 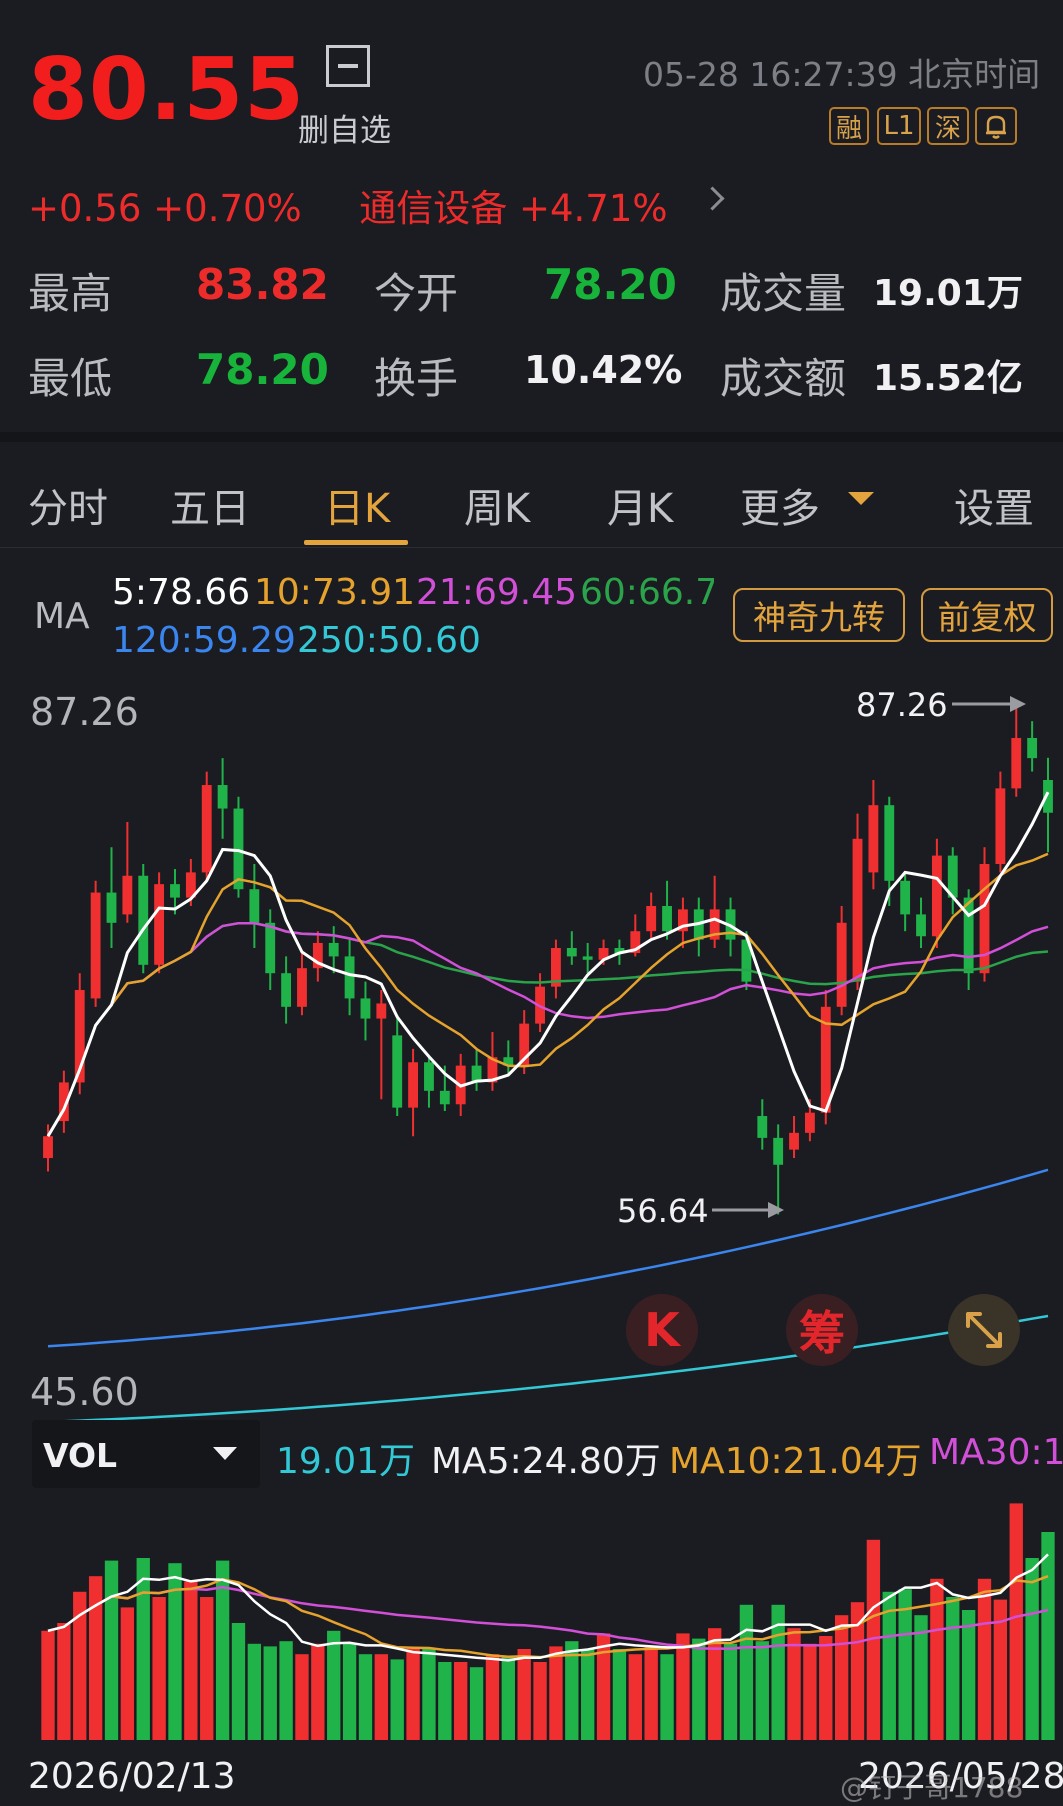 I want to click on vol-ma5-line, so click(x=548, y=1607).